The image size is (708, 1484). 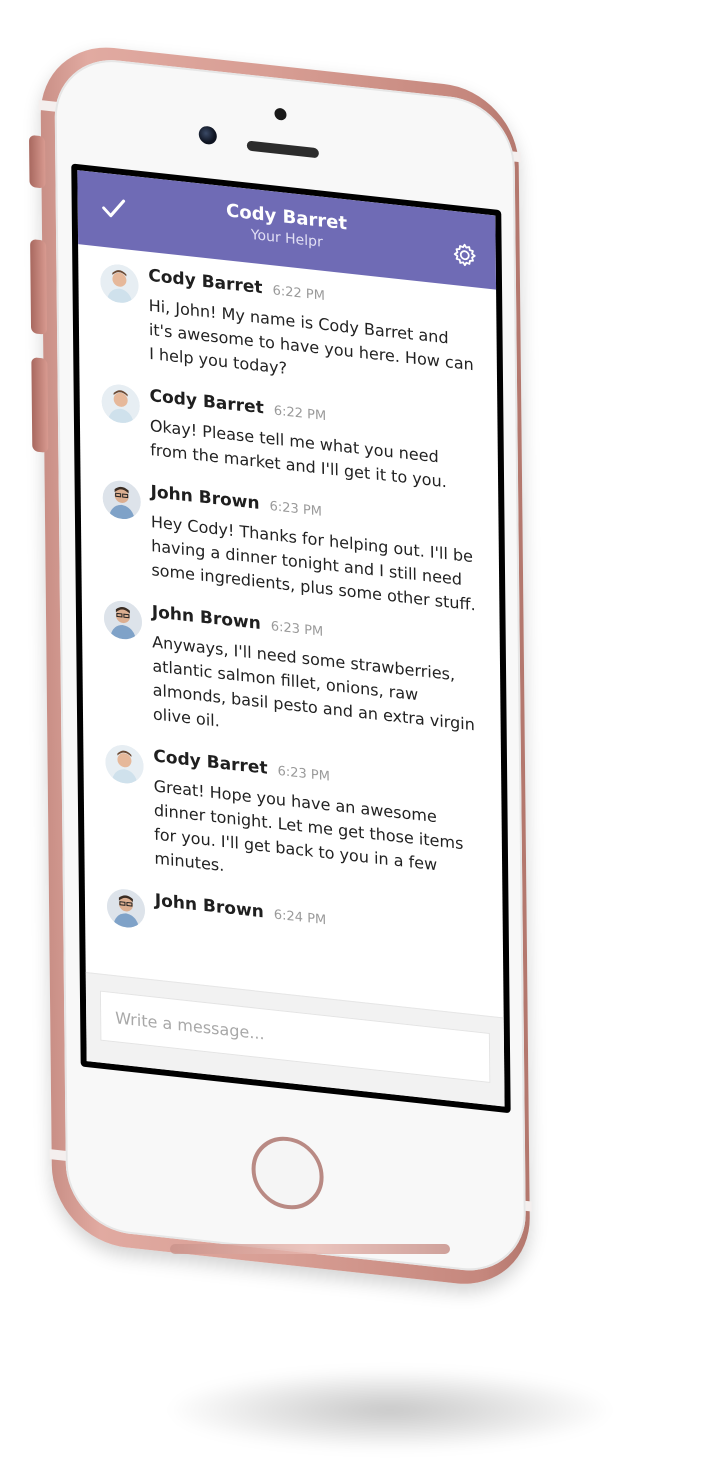 I want to click on front-camera-icon, so click(x=207, y=135).